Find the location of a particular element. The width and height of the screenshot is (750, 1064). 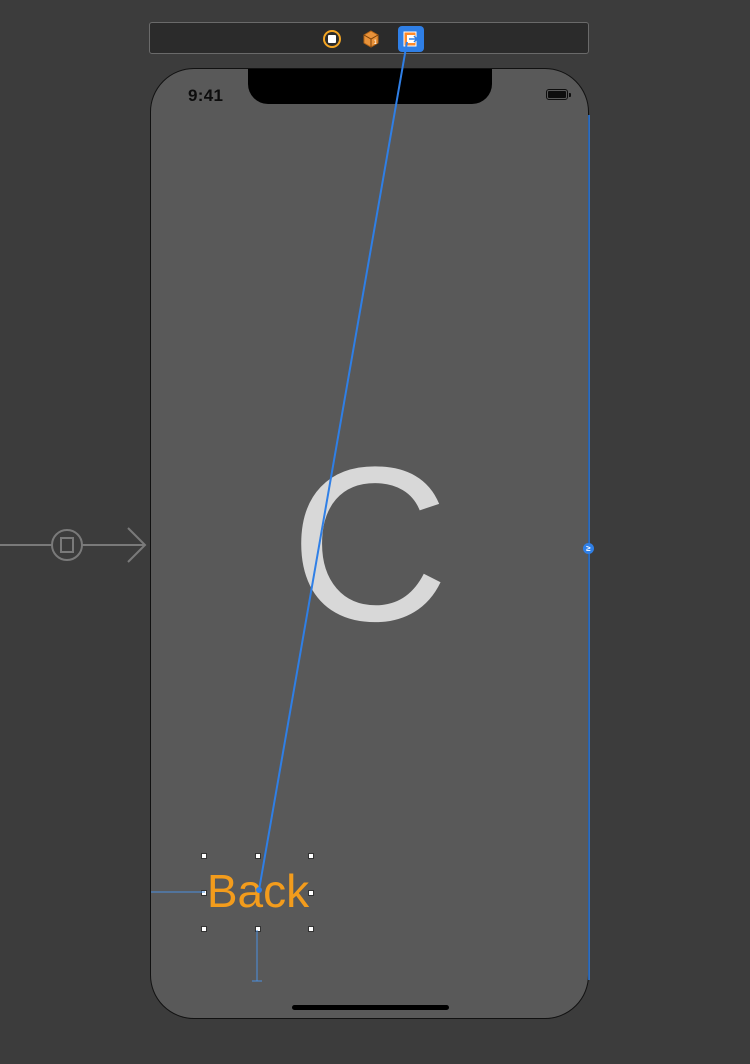

initial-view-controller-arrow is located at coordinates (75, 545).